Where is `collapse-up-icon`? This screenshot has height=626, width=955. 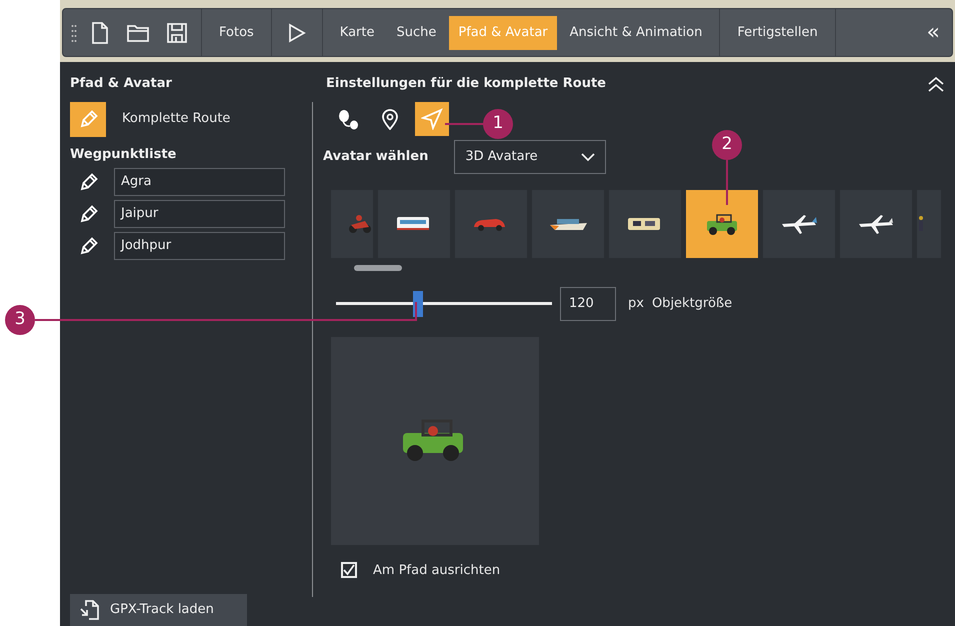
collapse-up-icon is located at coordinates (936, 84).